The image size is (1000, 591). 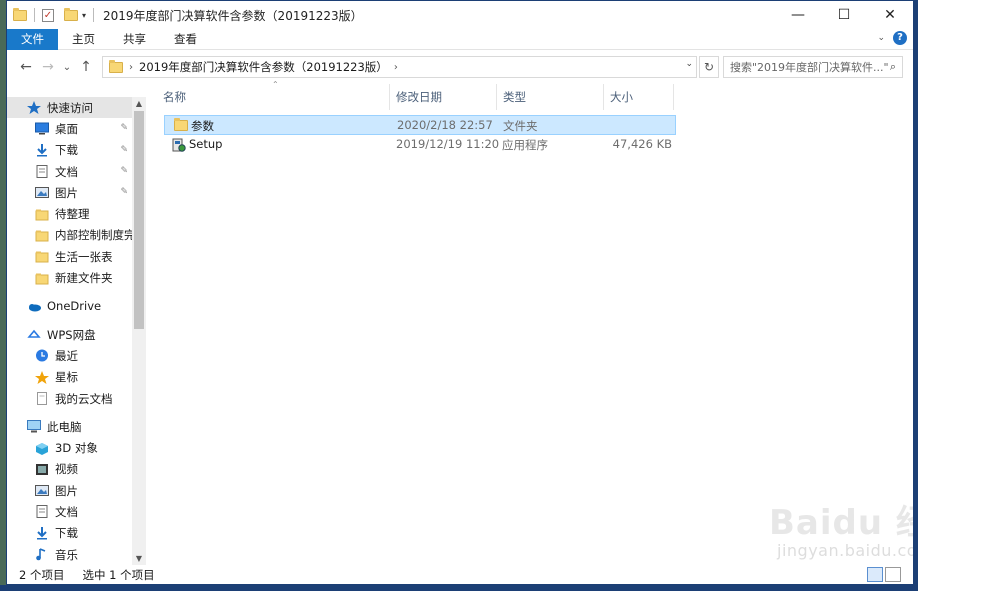 What do you see at coordinates (520, 126) in the screenshot?
I see `file-type: 文件夹` at bounding box center [520, 126].